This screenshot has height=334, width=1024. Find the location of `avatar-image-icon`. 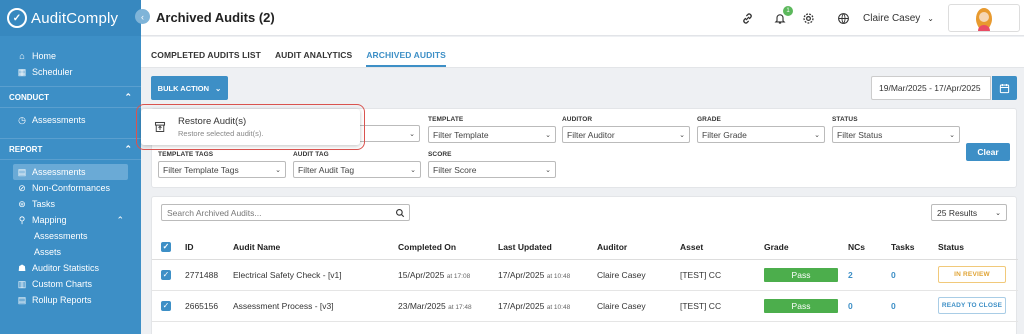

avatar-image-icon is located at coordinates (984, 19).